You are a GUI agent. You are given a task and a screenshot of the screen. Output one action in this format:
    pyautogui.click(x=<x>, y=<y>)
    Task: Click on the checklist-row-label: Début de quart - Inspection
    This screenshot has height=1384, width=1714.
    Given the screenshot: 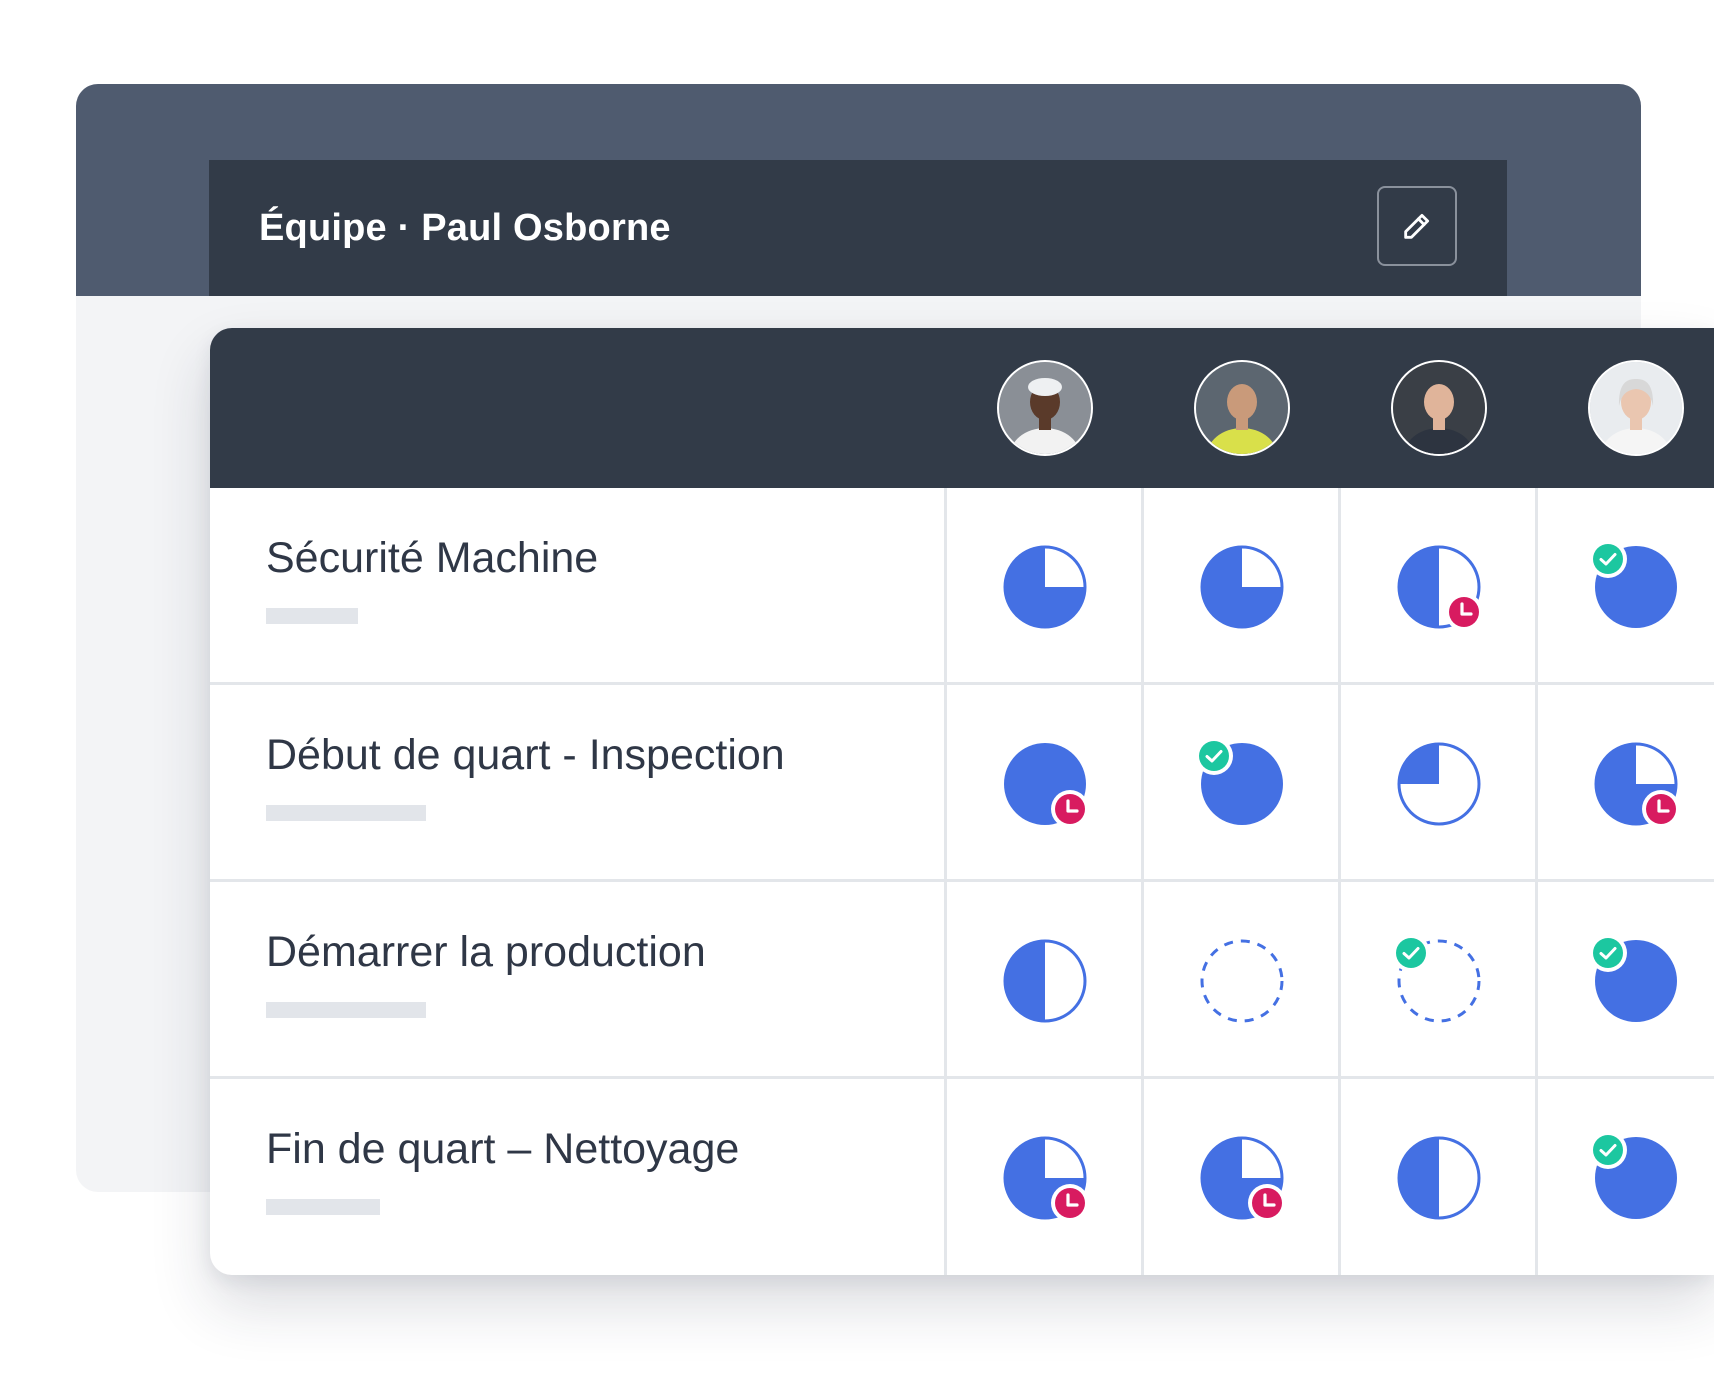 What is the action you would take?
    pyautogui.click(x=525, y=755)
    